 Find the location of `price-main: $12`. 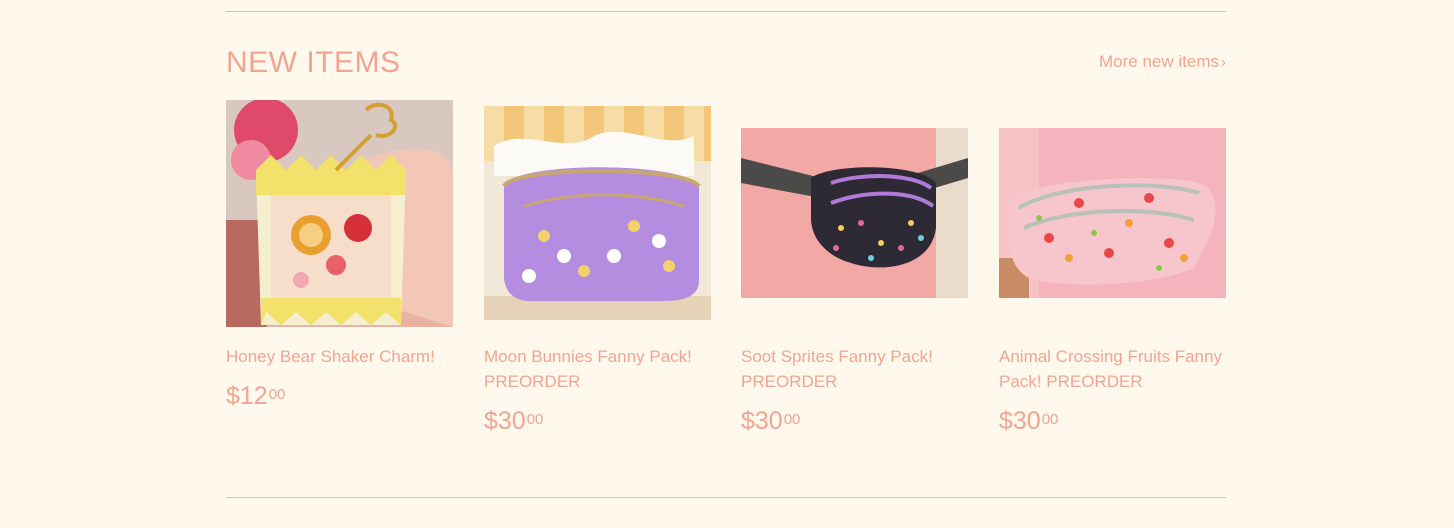

price-main: $12 is located at coordinates (247, 396).